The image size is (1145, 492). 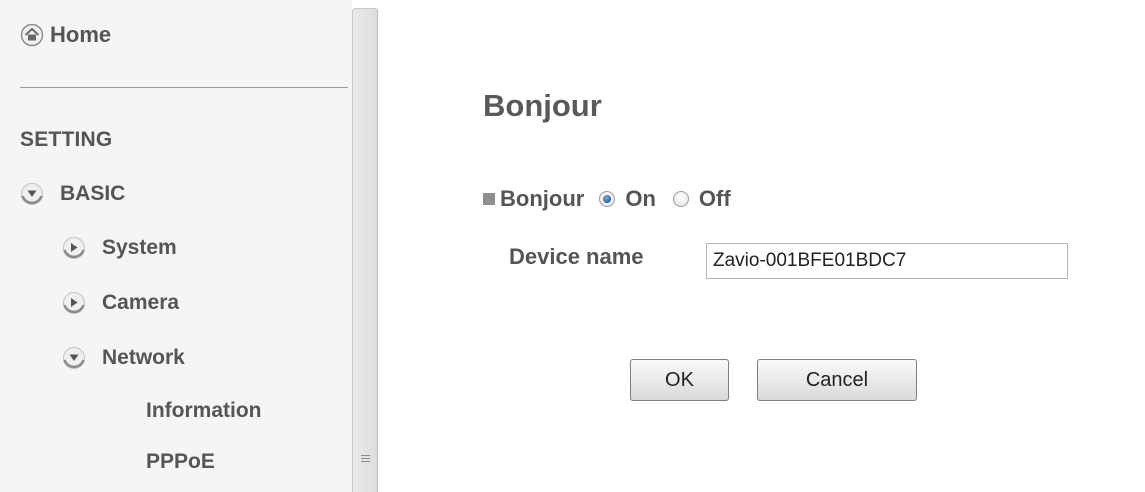 I want to click on nav-item-network-label: Network, so click(x=143, y=357).